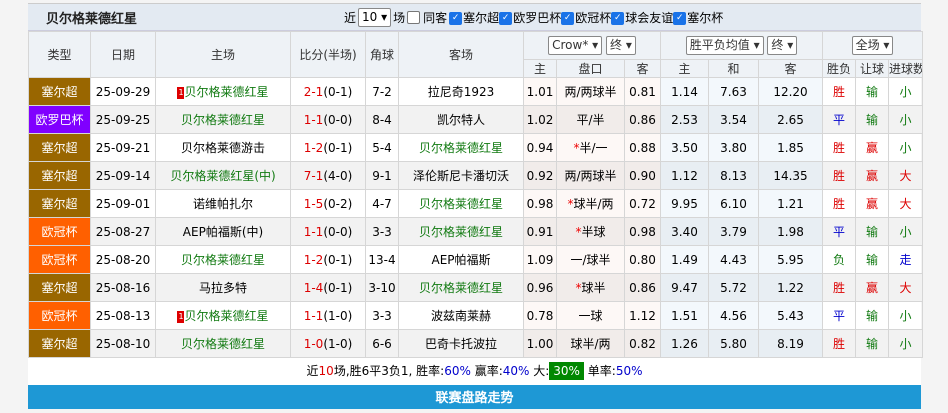 Image resolution: width=948 pixels, height=413 pixels. What do you see at coordinates (461, 259) in the screenshot?
I see `away-team: AEP帕福斯` at bounding box center [461, 259].